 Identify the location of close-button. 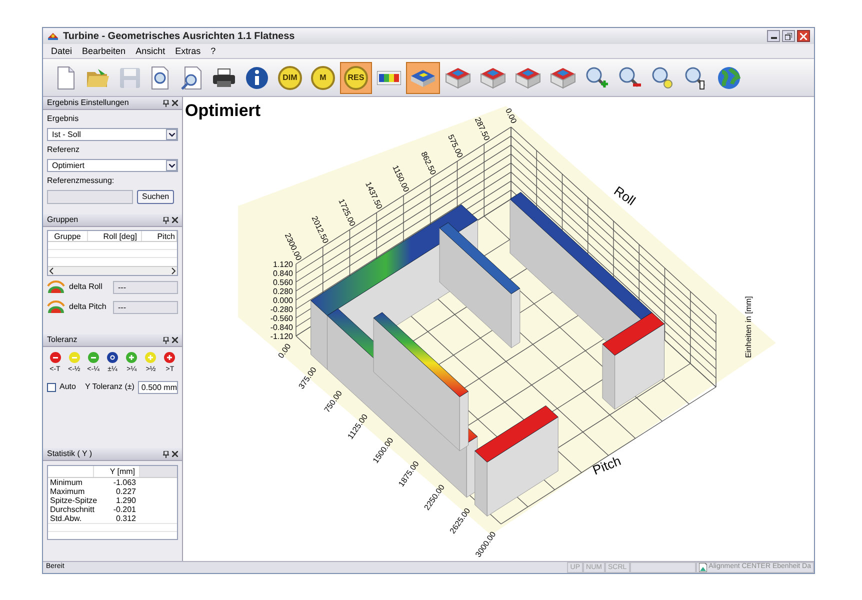
(803, 36).